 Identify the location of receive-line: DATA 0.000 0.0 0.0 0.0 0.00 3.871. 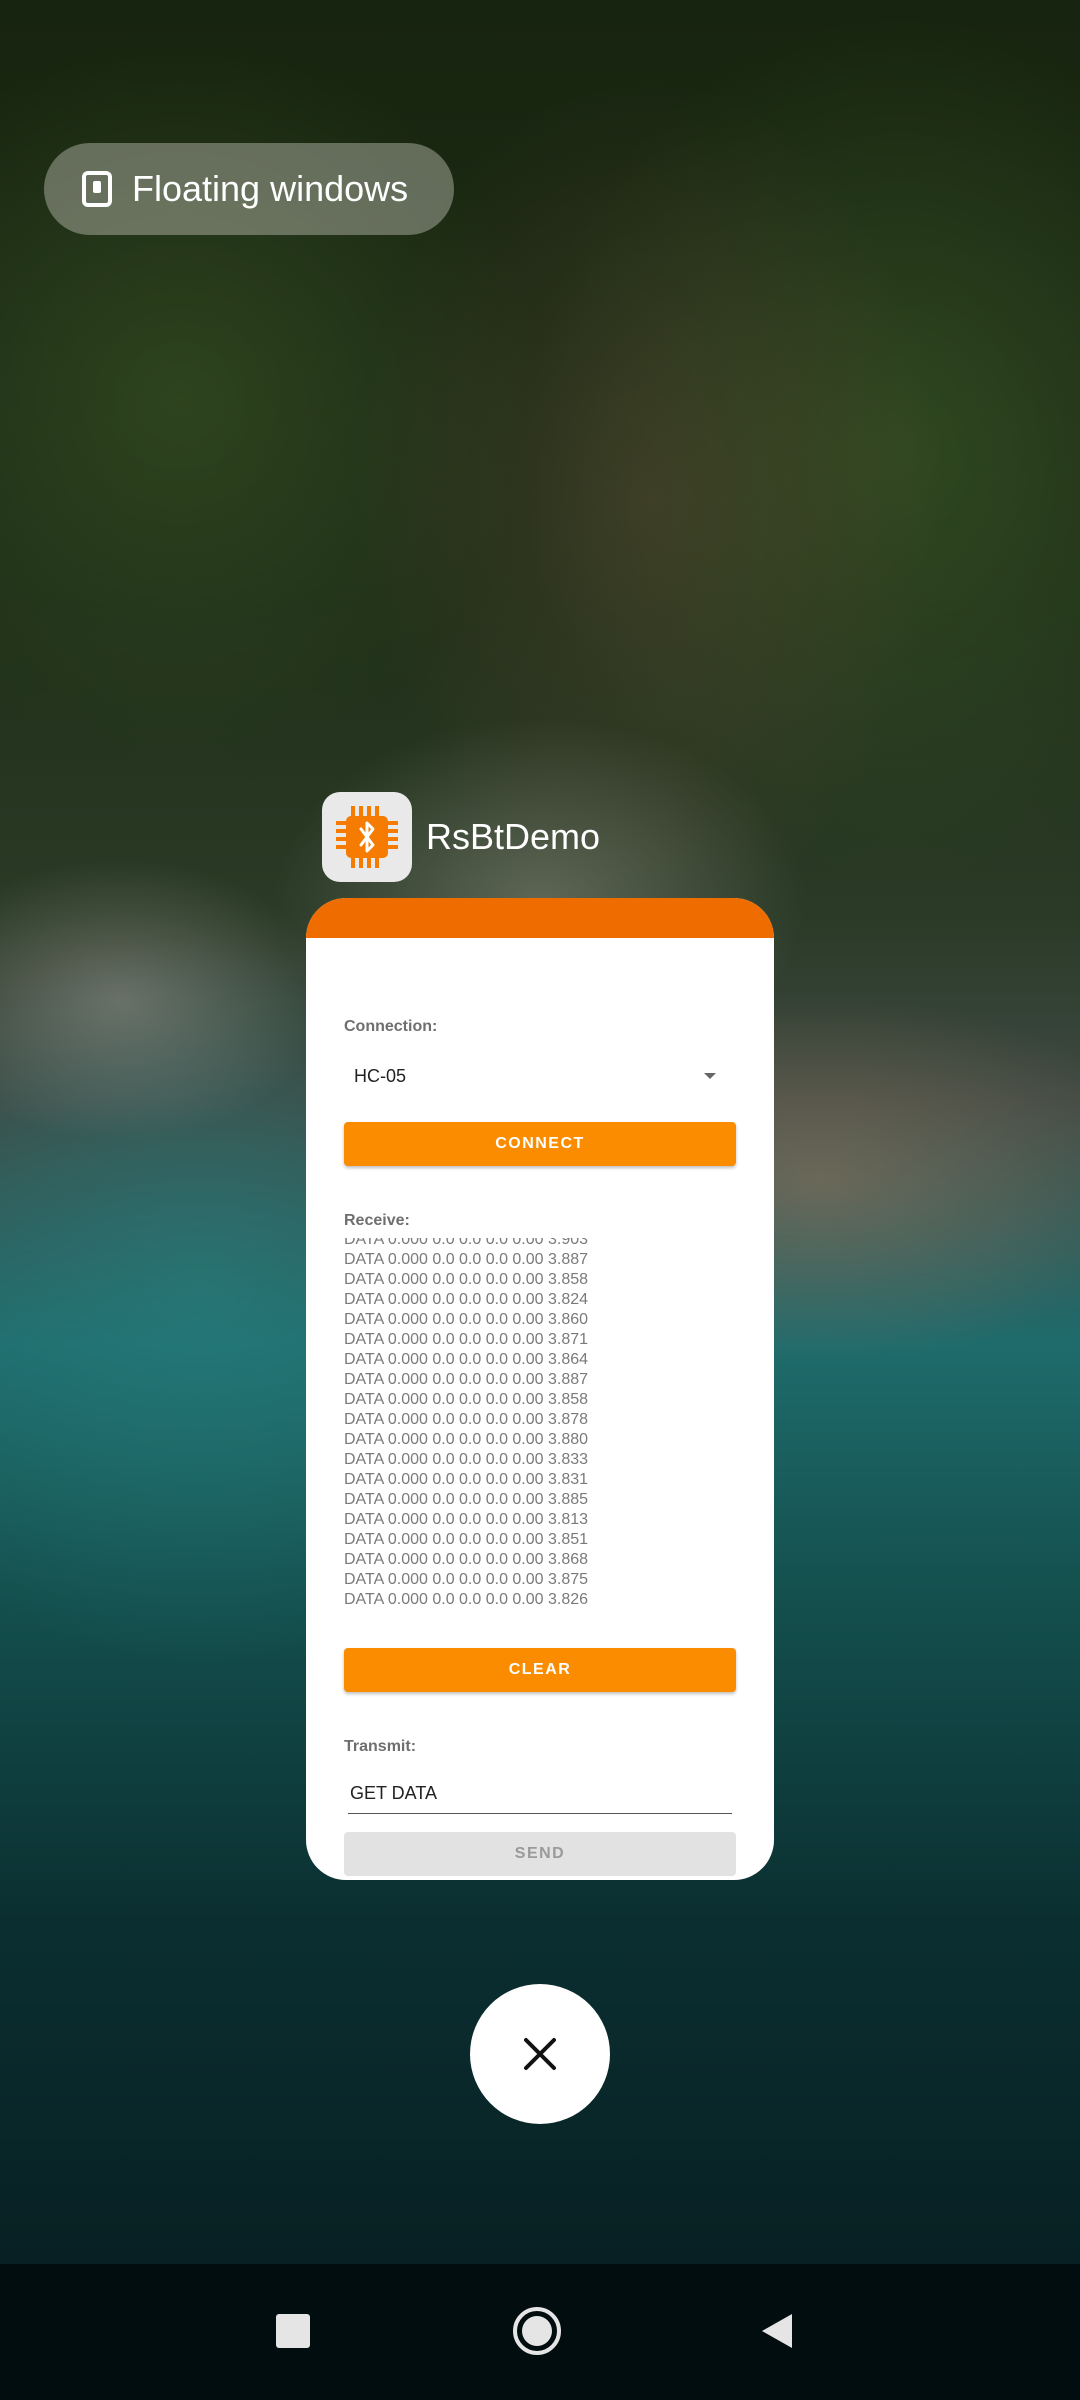
(466, 1339).